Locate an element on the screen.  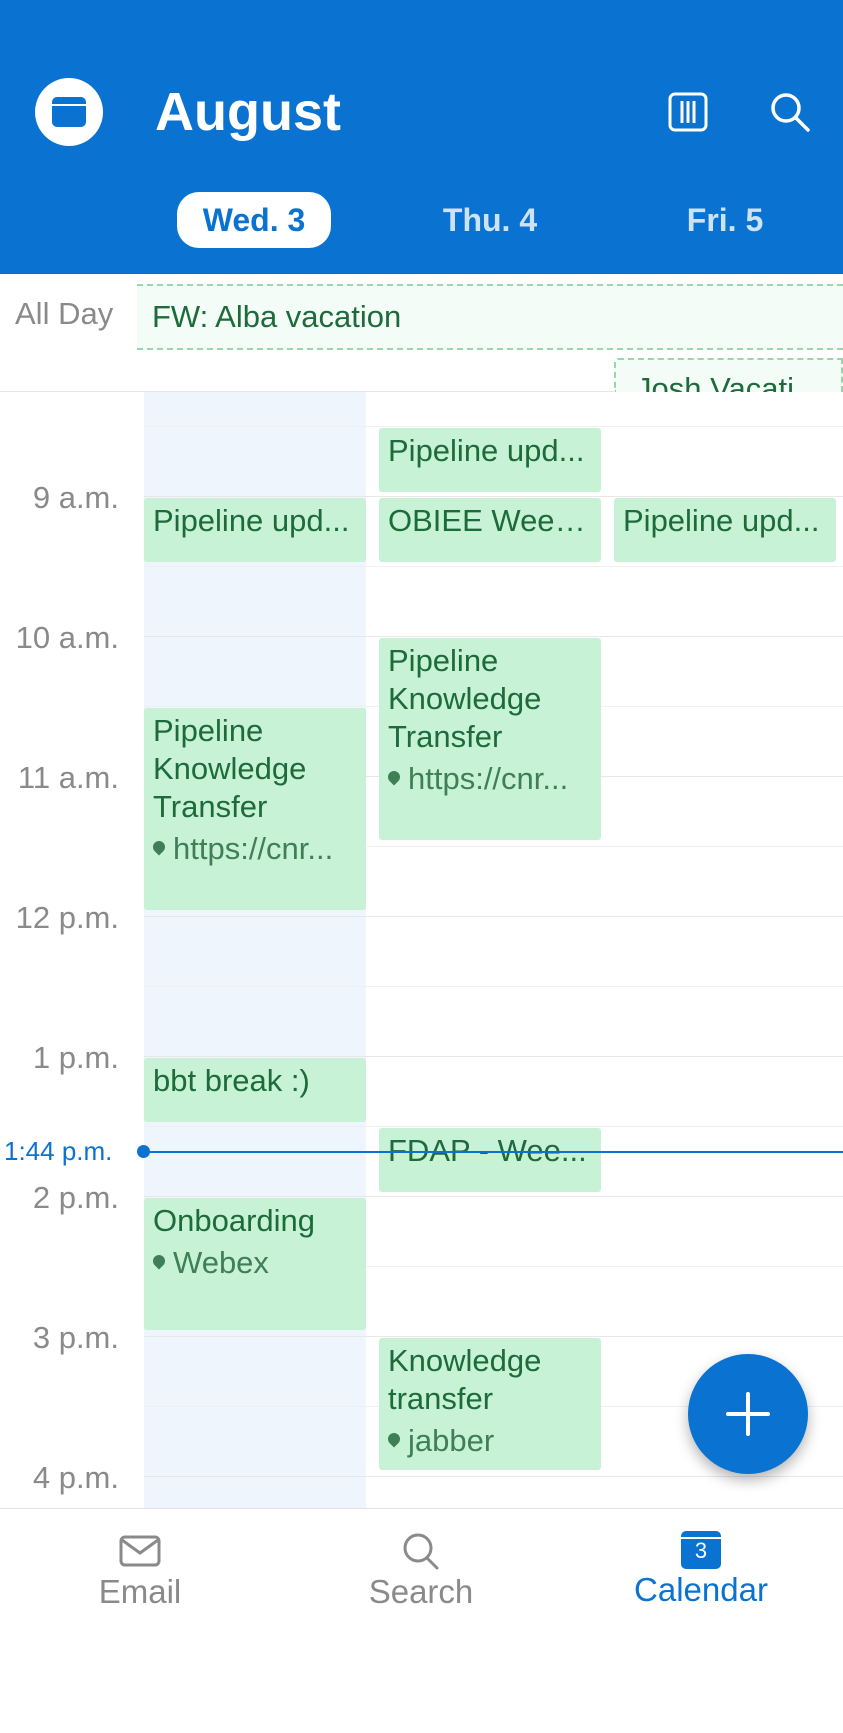
nav-search-label: Search is located at coordinates (421, 1591).